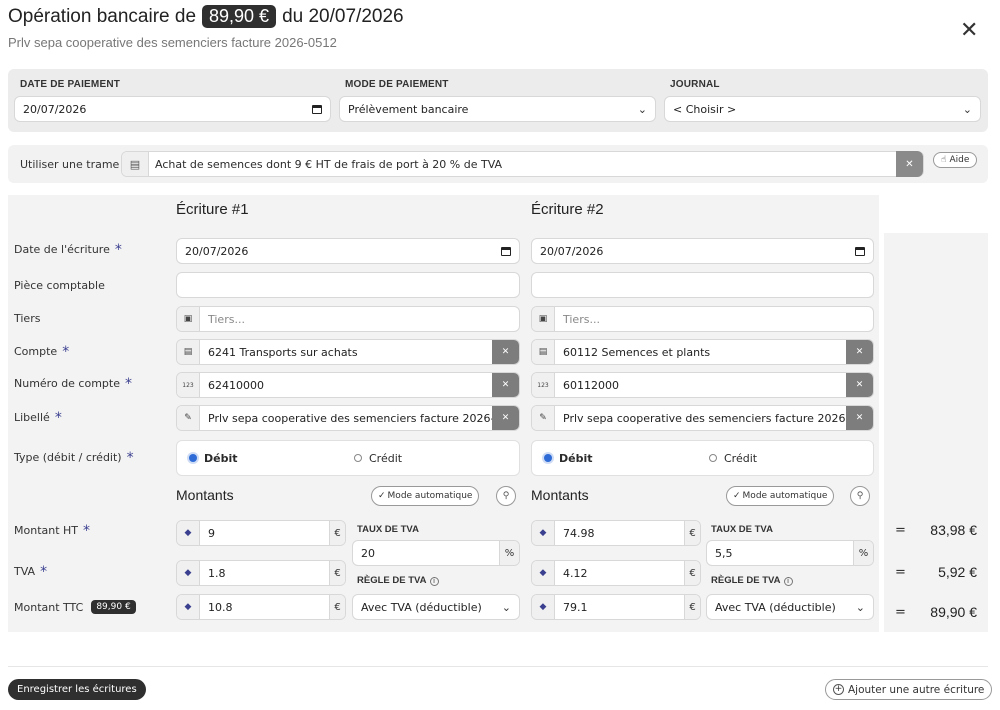  What do you see at coordinates (838, 689) in the screenshot?
I see `plus-circle-icon: +` at bounding box center [838, 689].